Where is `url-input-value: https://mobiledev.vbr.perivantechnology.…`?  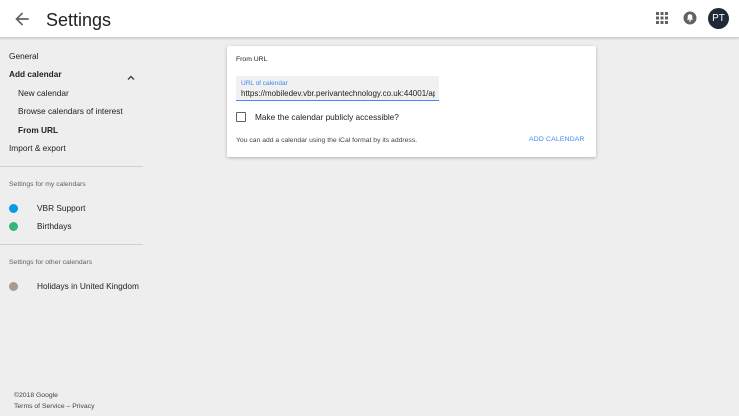
url-input-value: https://mobiledev.vbr.perivantechnology.… is located at coordinates (338, 93).